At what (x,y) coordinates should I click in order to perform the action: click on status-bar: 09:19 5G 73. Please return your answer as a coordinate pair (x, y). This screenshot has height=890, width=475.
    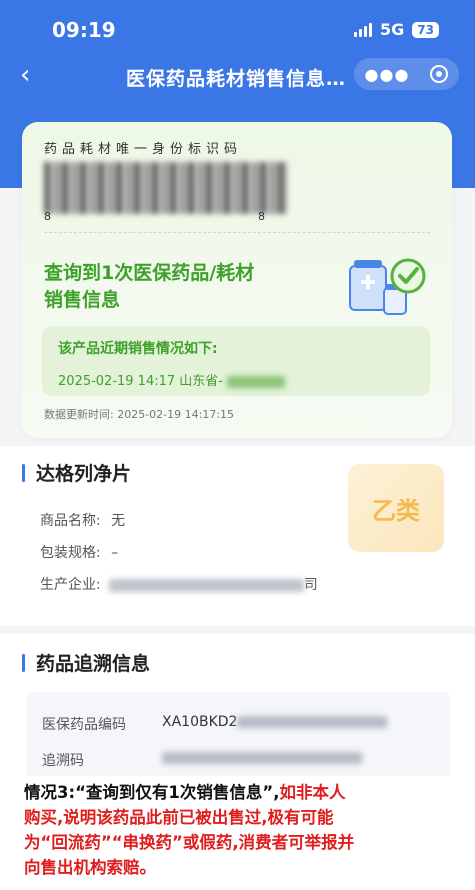
    Looking at the image, I should click on (237, 32).